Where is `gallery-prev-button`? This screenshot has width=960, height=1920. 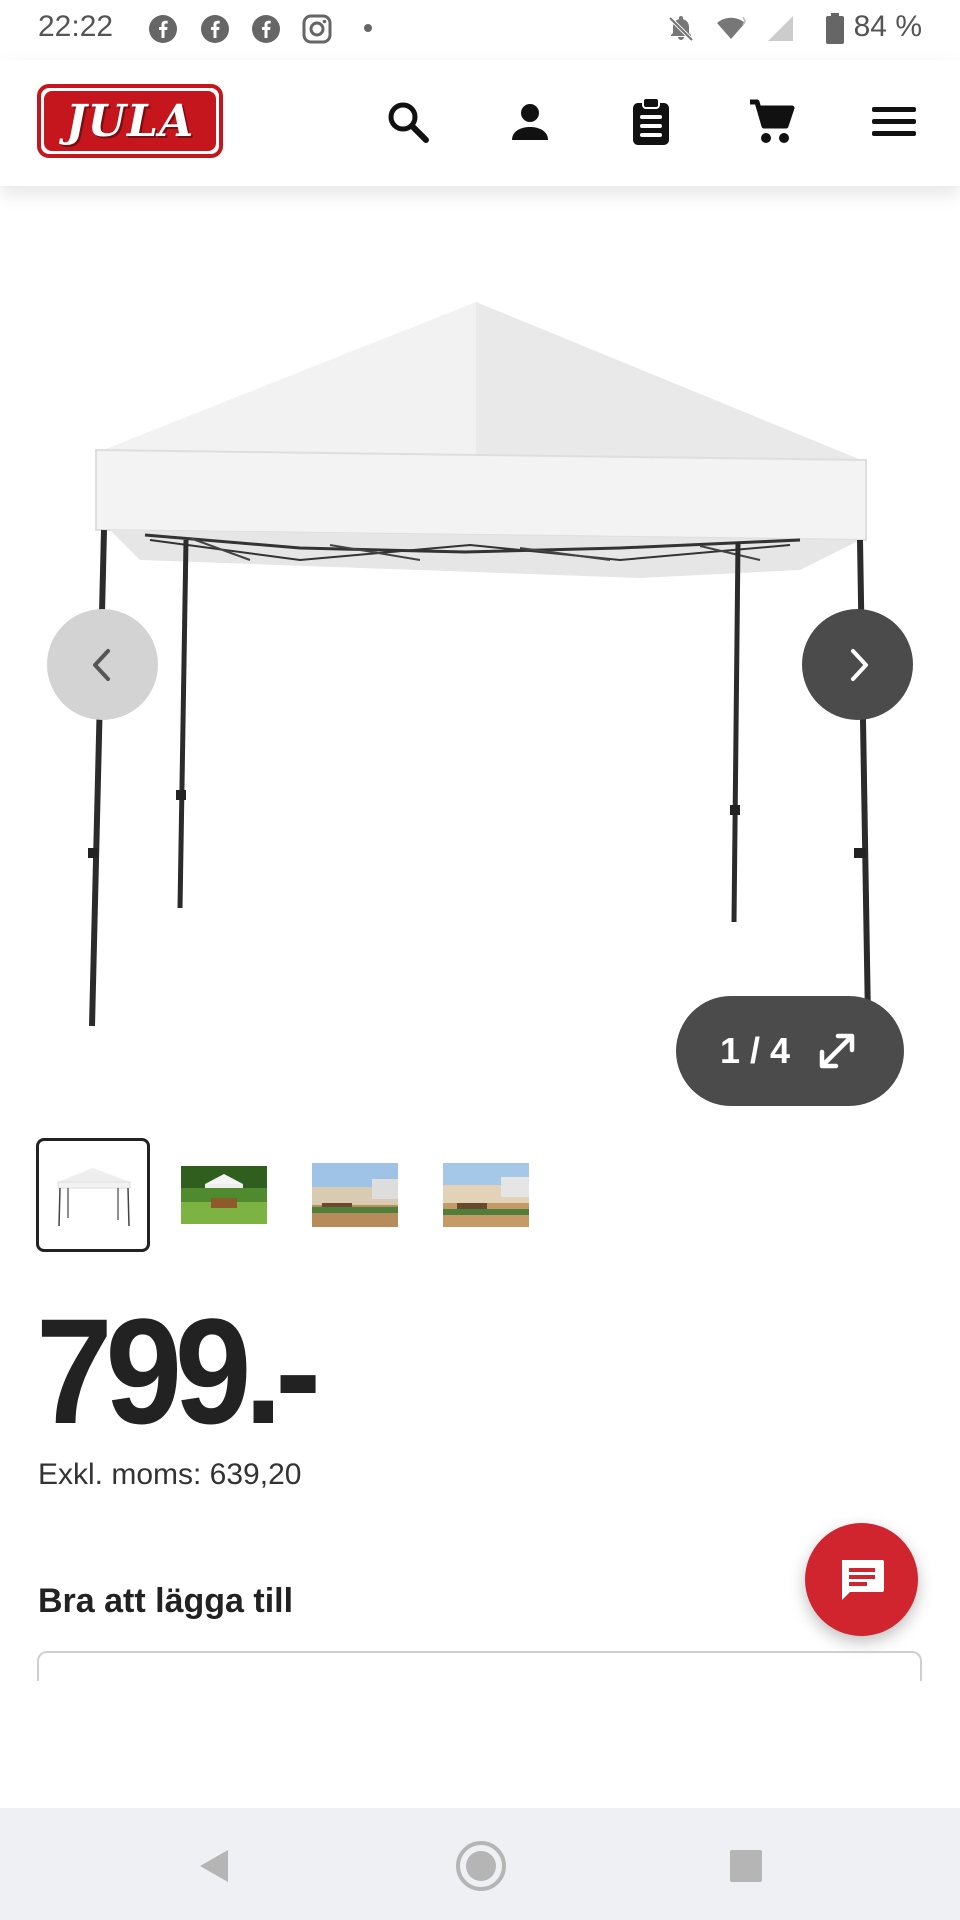 gallery-prev-button is located at coordinates (102, 664).